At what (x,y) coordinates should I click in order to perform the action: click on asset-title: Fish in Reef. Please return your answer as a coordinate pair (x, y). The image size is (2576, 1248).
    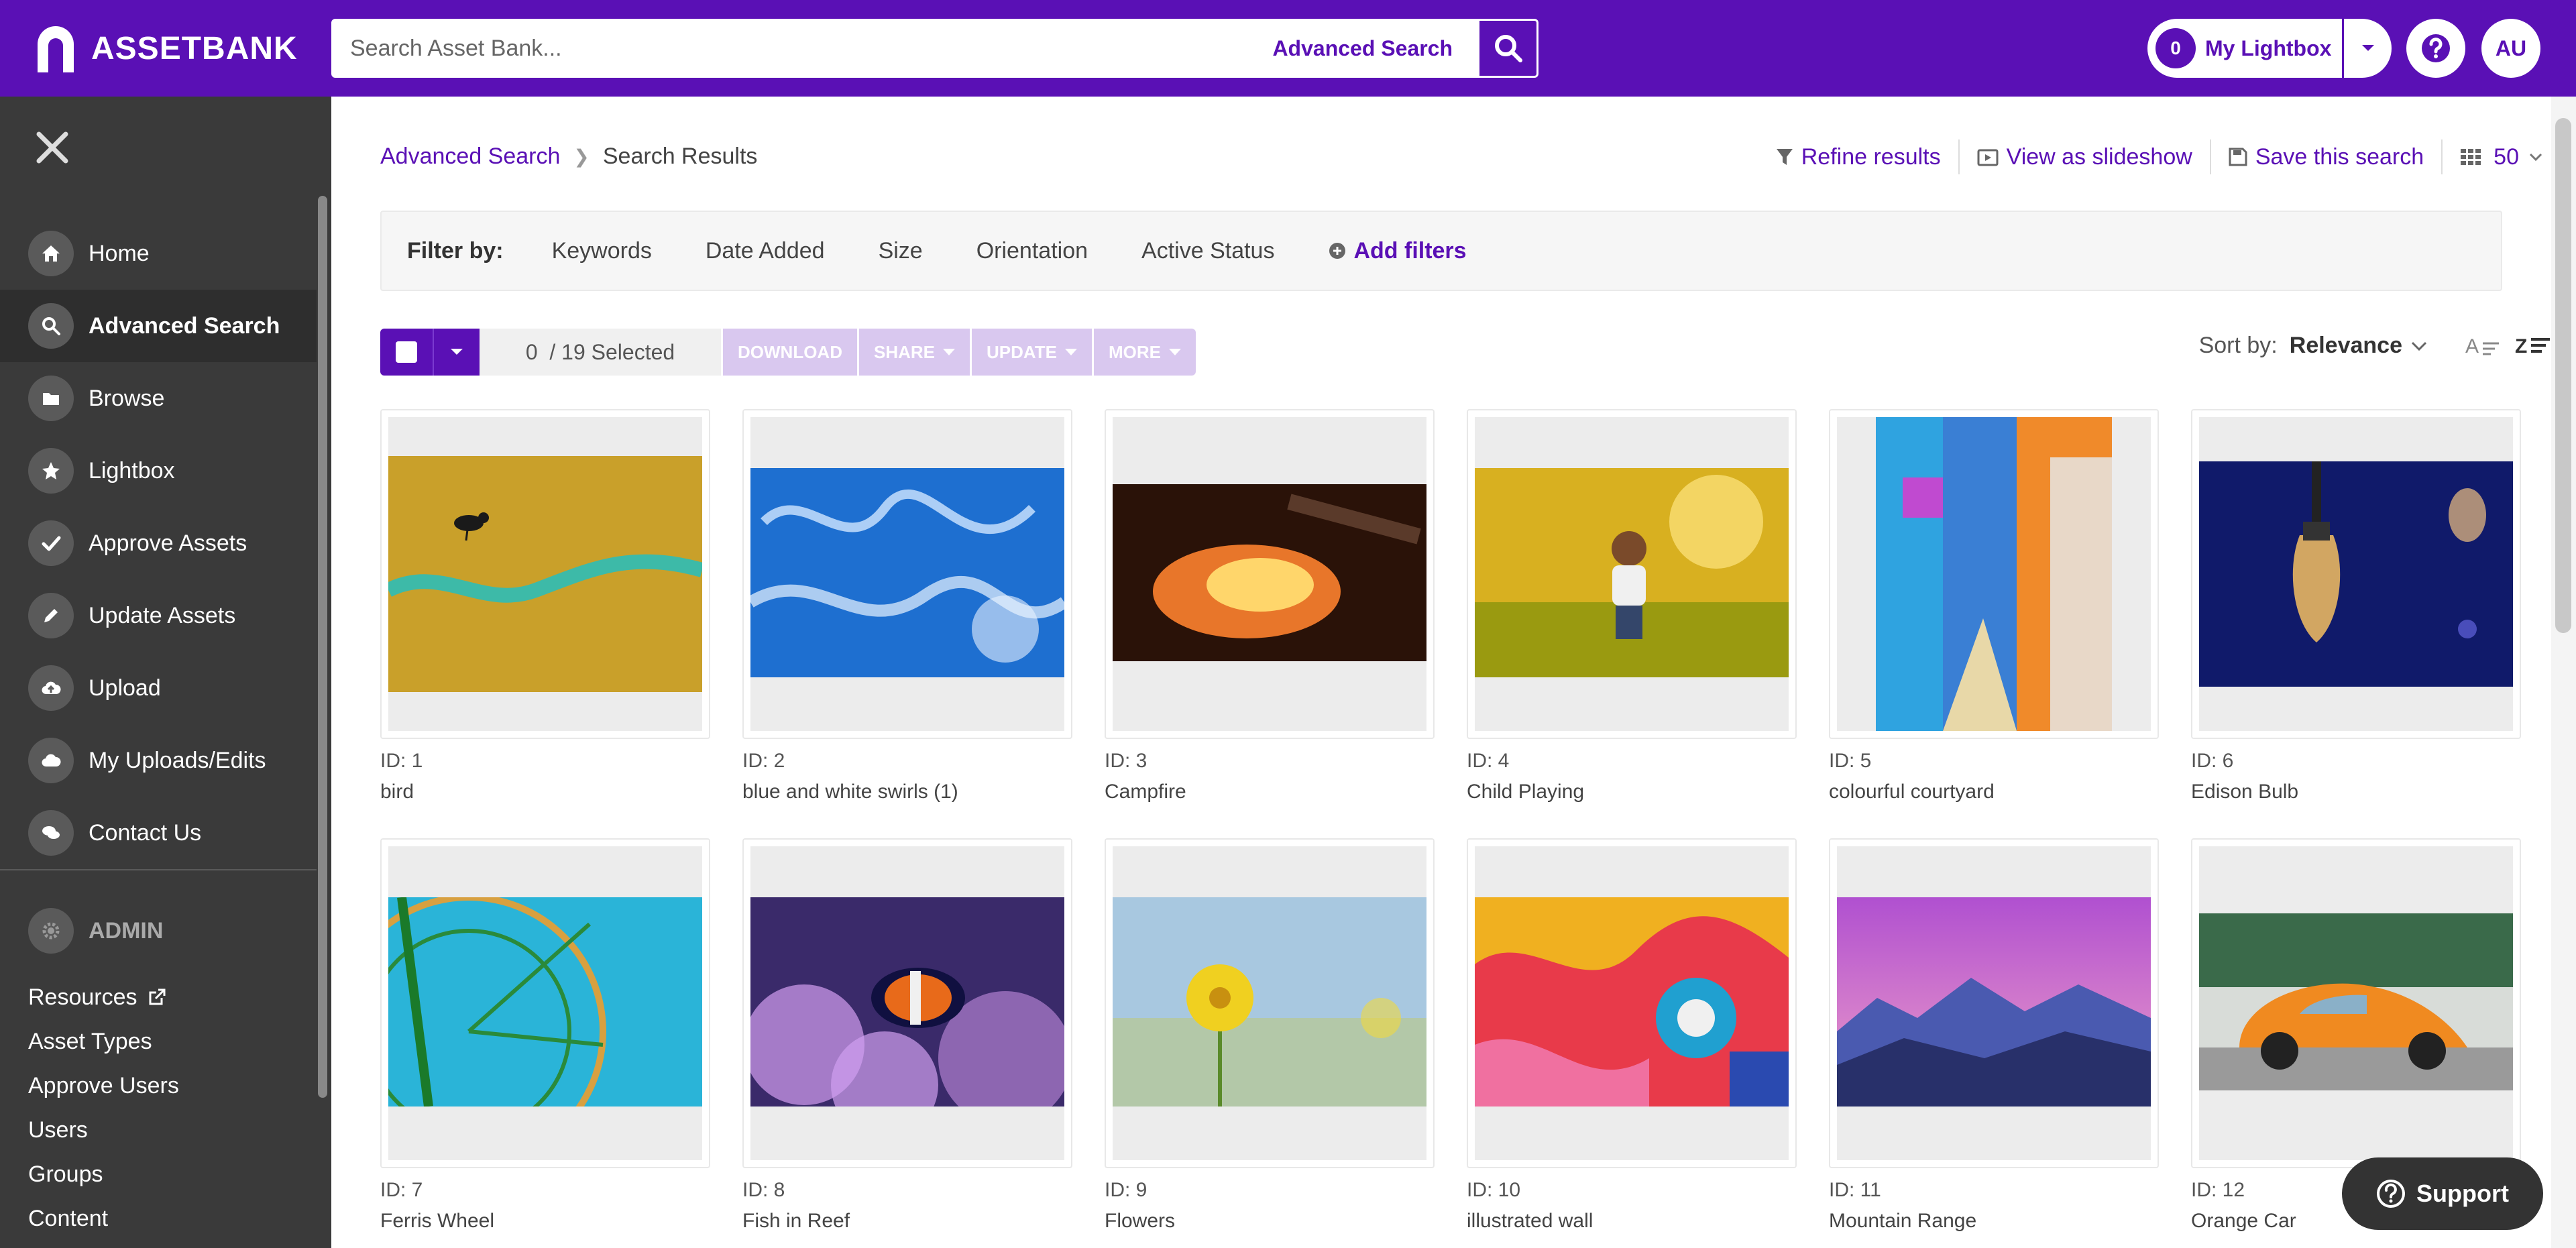
    Looking at the image, I should click on (907, 1221).